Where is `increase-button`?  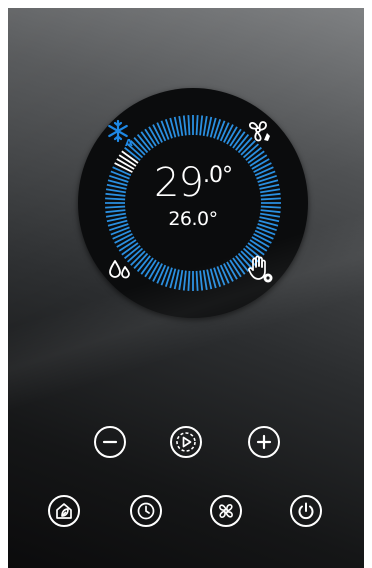
increase-button is located at coordinates (264, 442).